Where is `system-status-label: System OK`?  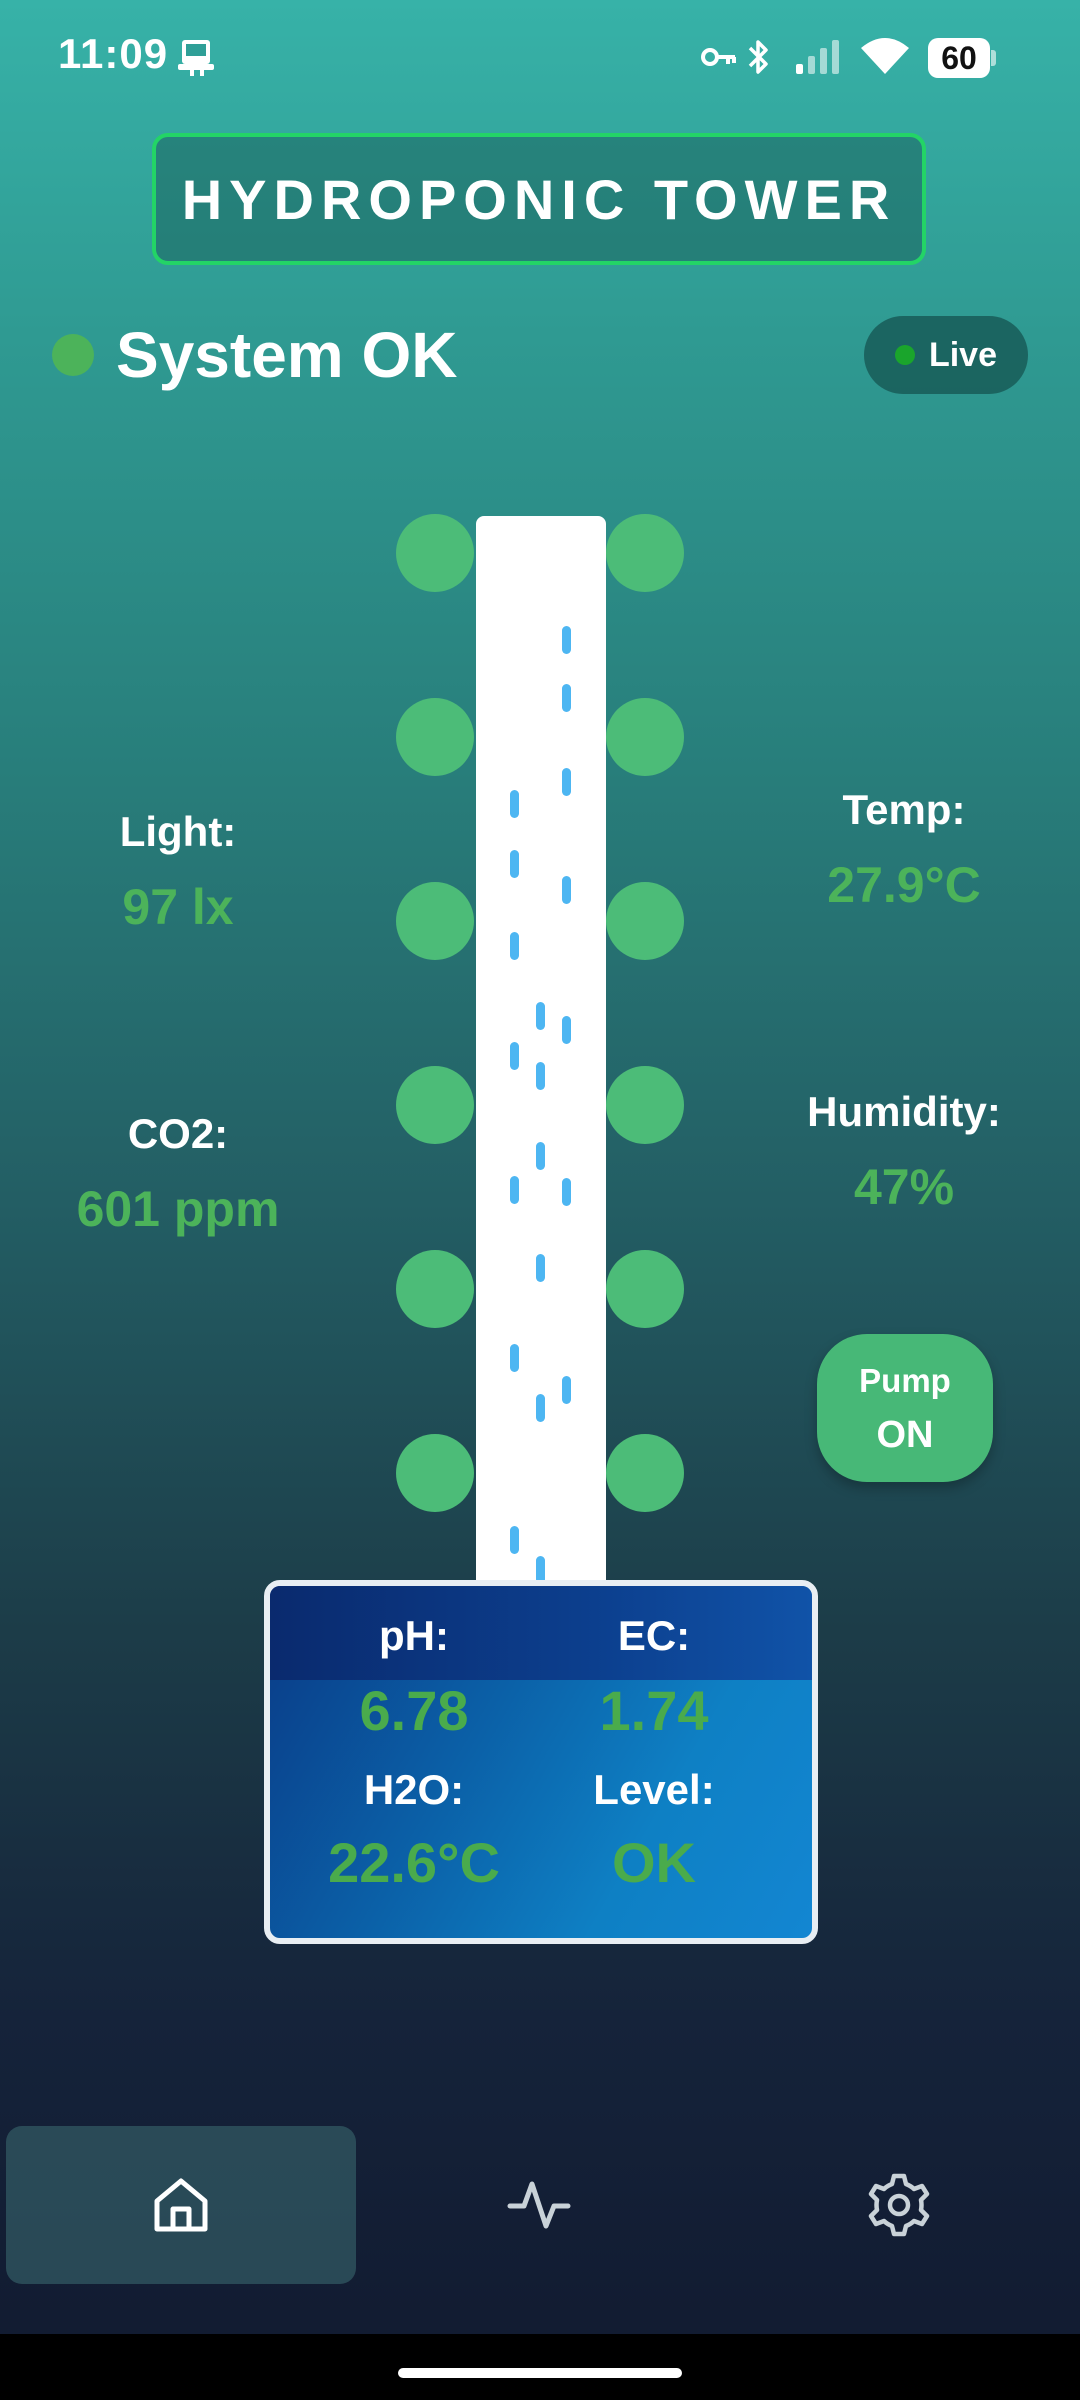 system-status-label: System OK is located at coordinates (287, 355).